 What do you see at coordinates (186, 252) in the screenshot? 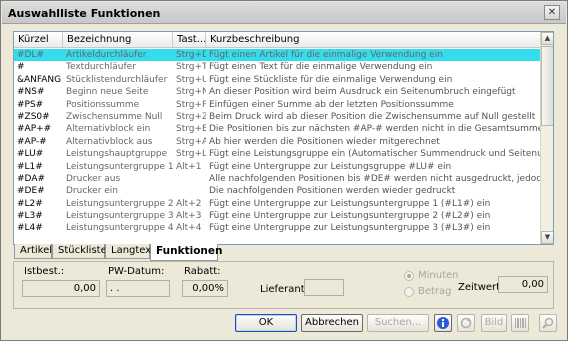
I see `tab-funktionen: Funktionen` at bounding box center [186, 252].